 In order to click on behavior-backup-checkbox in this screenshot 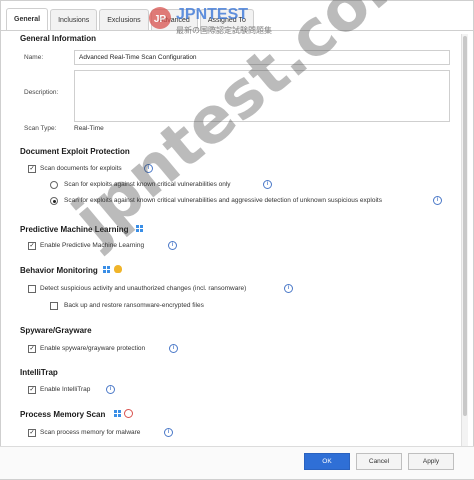, I will do `click(54, 306)`.